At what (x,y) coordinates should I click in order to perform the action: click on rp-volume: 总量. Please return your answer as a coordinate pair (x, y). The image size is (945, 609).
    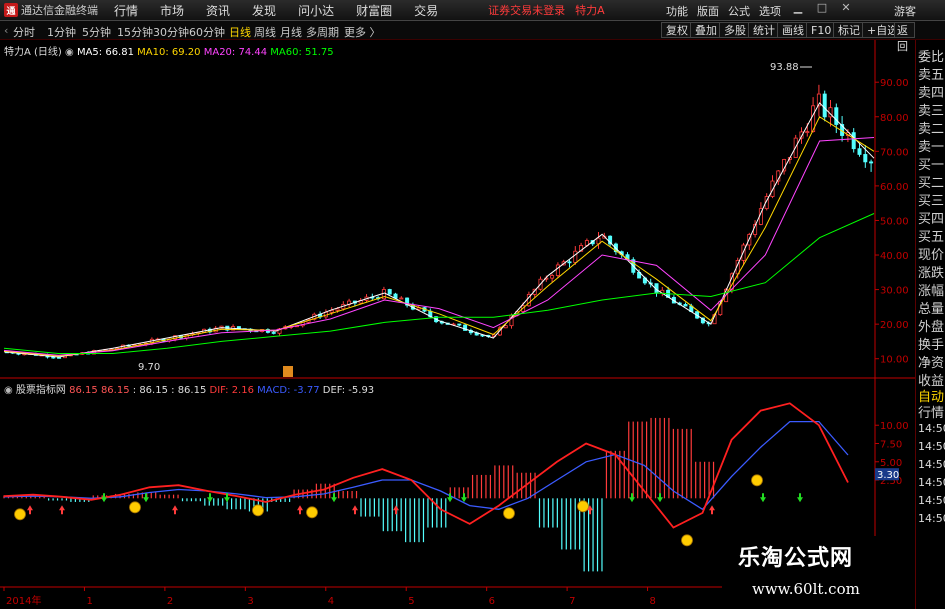
    Looking at the image, I should click on (931, 307).